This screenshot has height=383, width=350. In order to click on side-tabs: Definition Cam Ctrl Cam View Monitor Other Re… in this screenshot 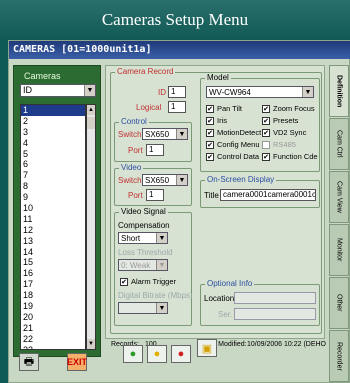, I will do `click(339, 224)`.